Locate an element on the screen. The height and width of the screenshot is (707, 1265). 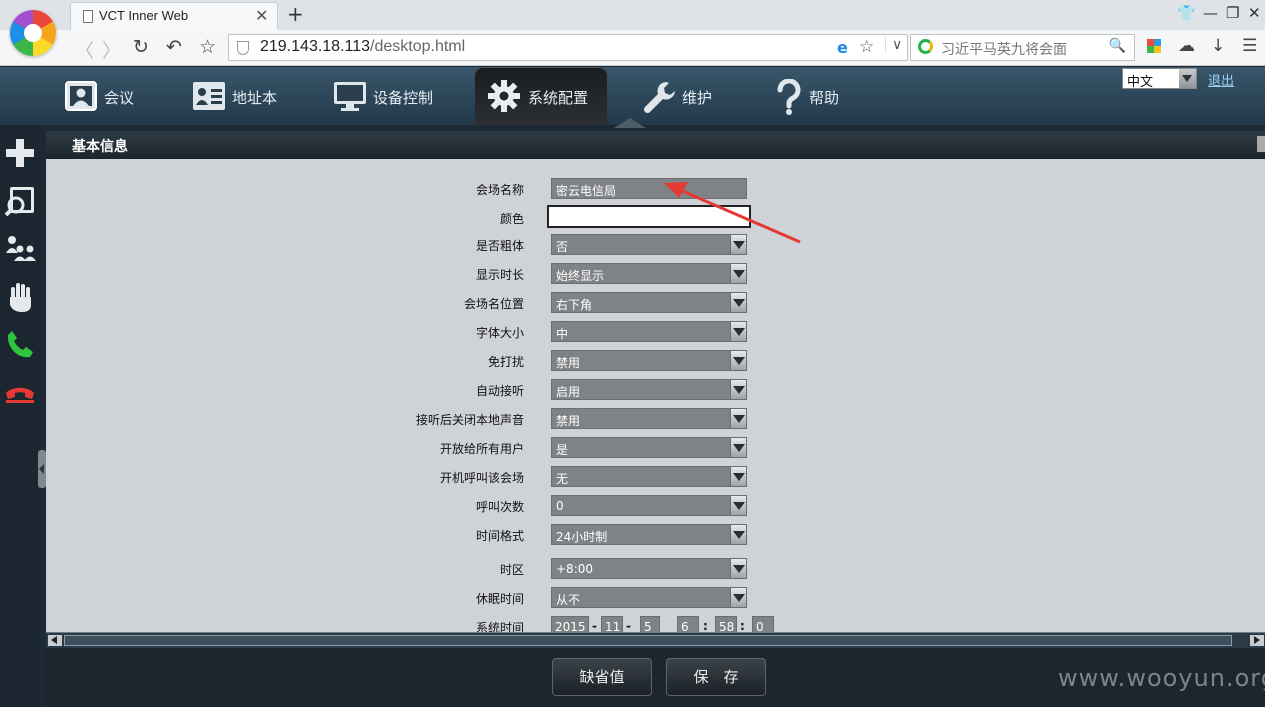
search-icon: 🔍 is located at coordinates (1117, 46).